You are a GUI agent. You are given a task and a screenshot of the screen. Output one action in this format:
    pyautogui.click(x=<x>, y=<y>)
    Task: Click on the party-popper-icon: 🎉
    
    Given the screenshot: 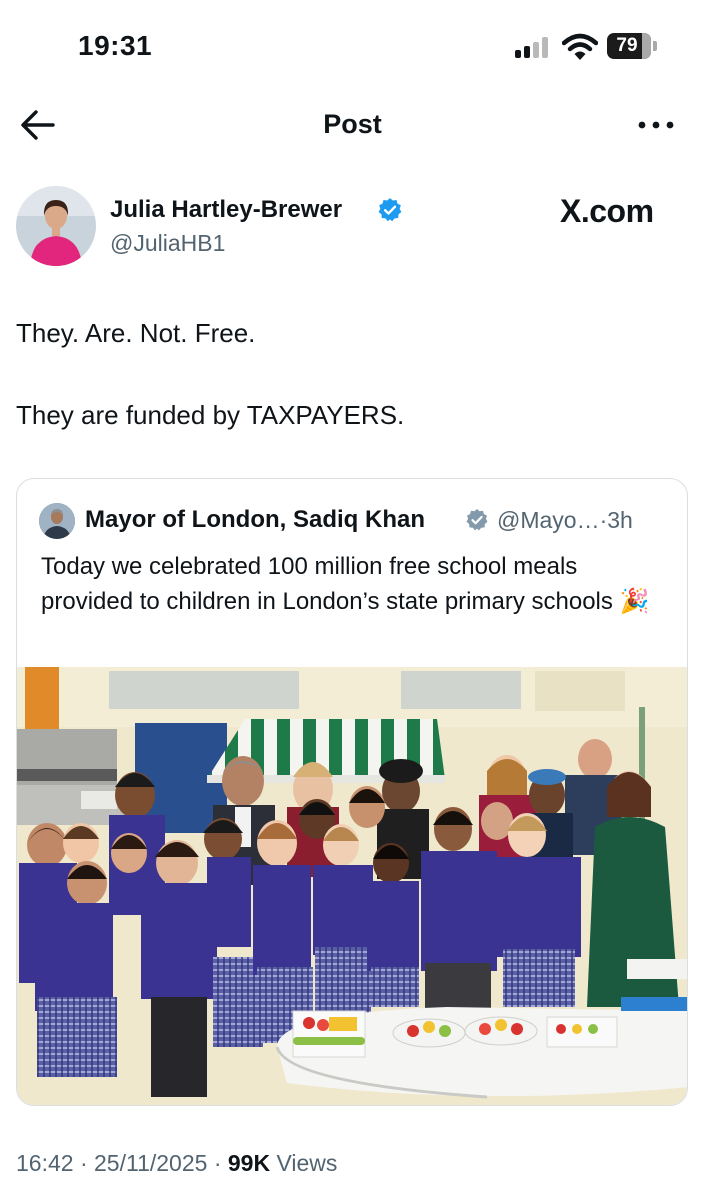 What is the action you would take?
    pyautogui.click(x=634, y=601)
    